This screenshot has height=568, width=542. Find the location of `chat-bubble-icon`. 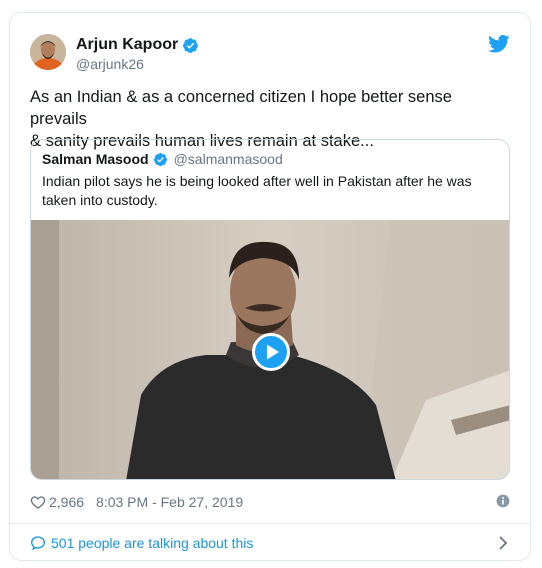

chat-bubble-icon is located at coordinates (38, 543).